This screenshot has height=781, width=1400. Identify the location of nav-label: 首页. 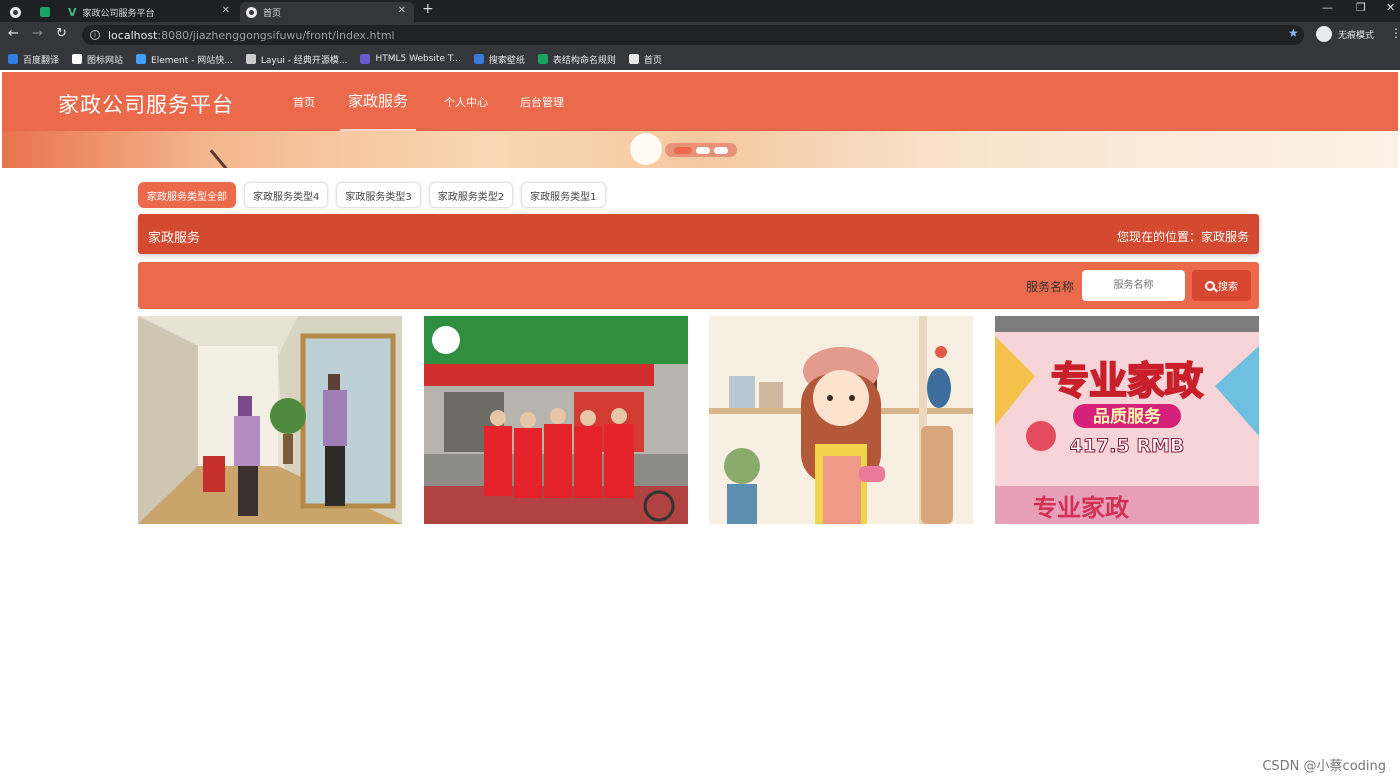
(304, 102).